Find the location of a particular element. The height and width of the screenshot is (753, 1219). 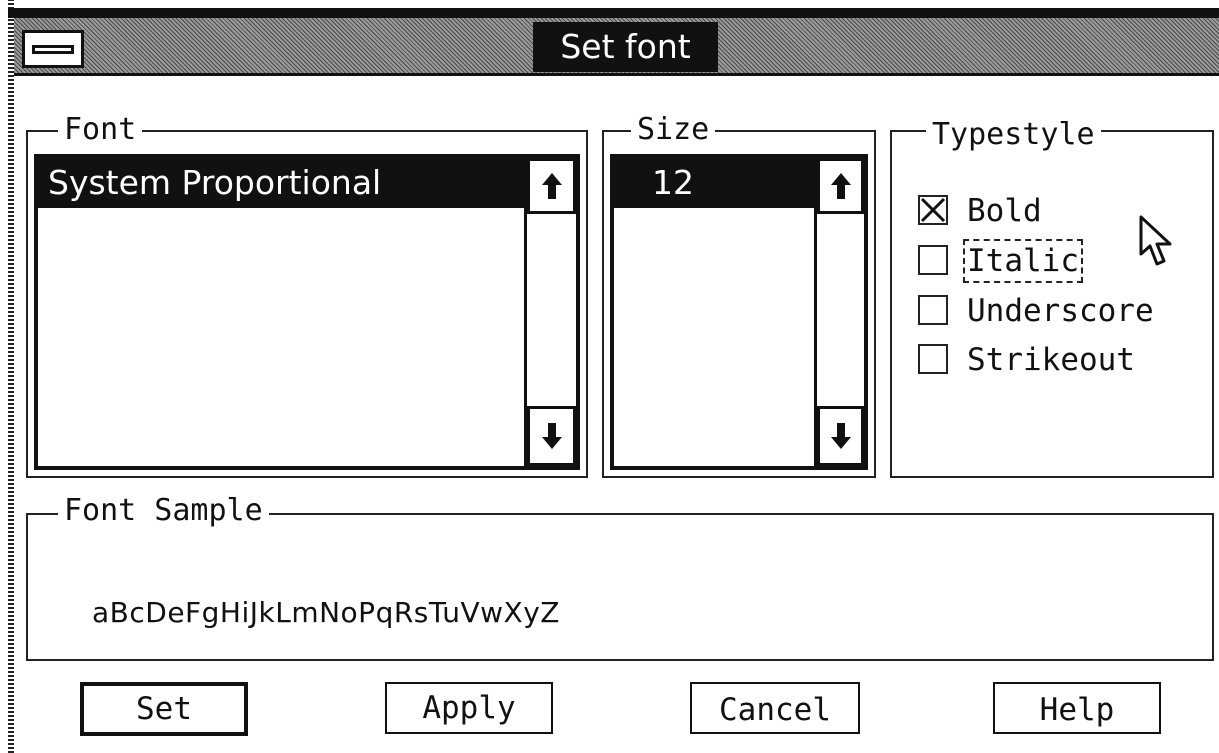

font-group-label: Font is located at coordinates (100, 130).